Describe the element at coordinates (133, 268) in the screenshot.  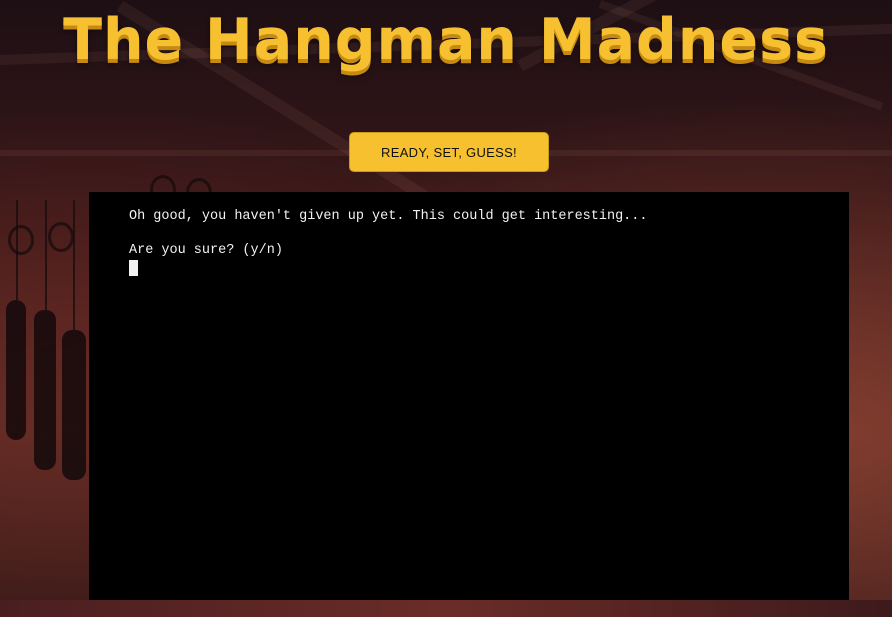
I see `terminal-cursor` at that location.